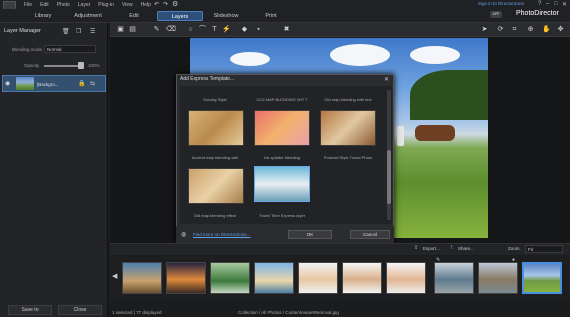 The width and height of the screenshot is (570, 317). What do you see at coordinates (501, 3) in the screenshot?
I see `signin-link: Sign in to DirectorZone` at bounding box center [501, 3].